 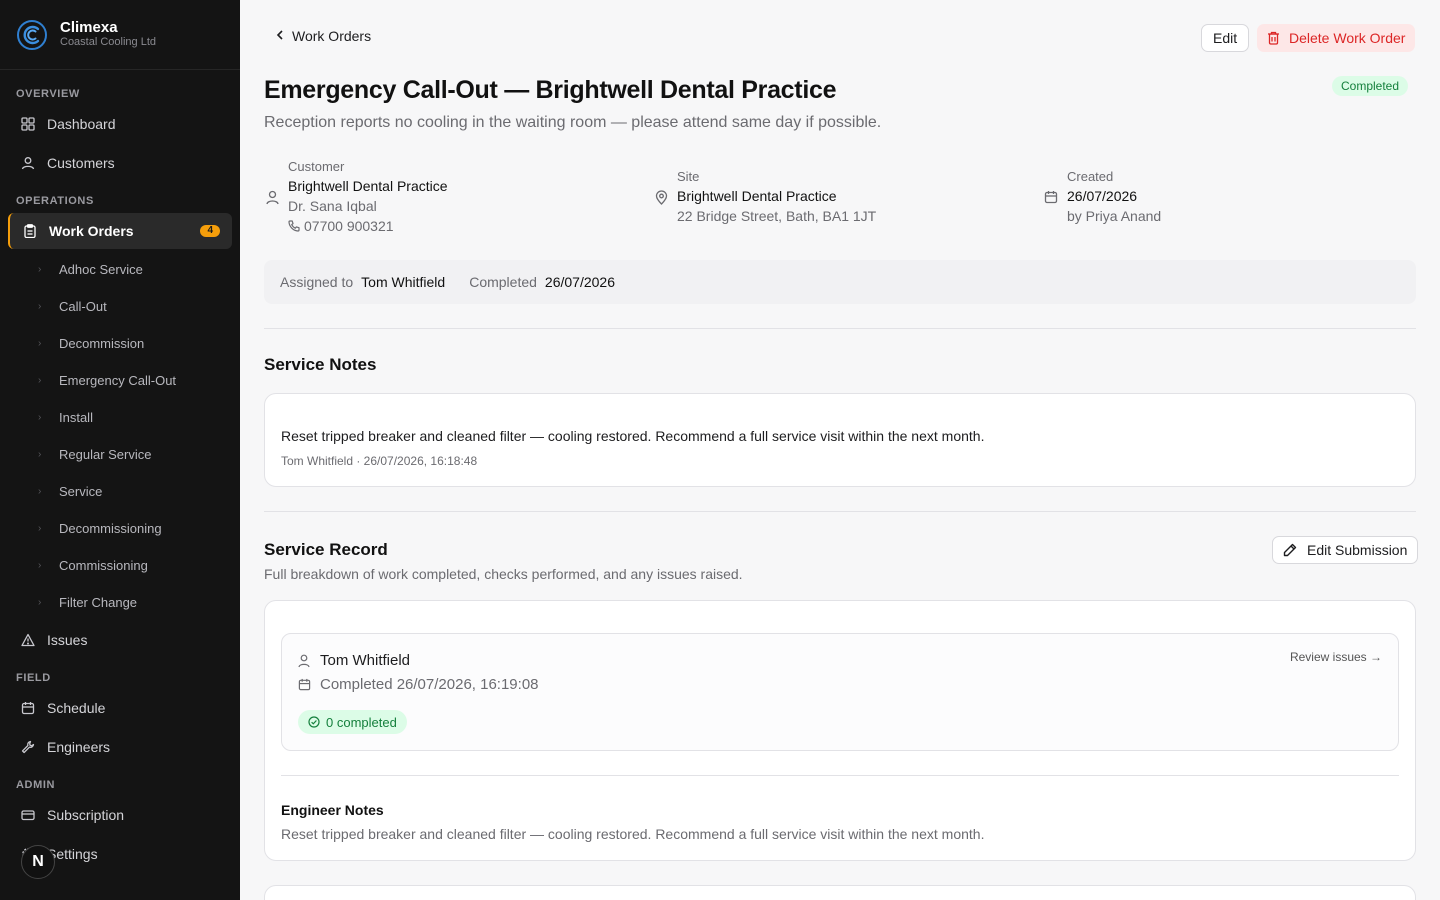 What do you see at coordinates (316, 166) in the screenshot?
I see `customer-label: Customer` at bounding box center [316, 166].